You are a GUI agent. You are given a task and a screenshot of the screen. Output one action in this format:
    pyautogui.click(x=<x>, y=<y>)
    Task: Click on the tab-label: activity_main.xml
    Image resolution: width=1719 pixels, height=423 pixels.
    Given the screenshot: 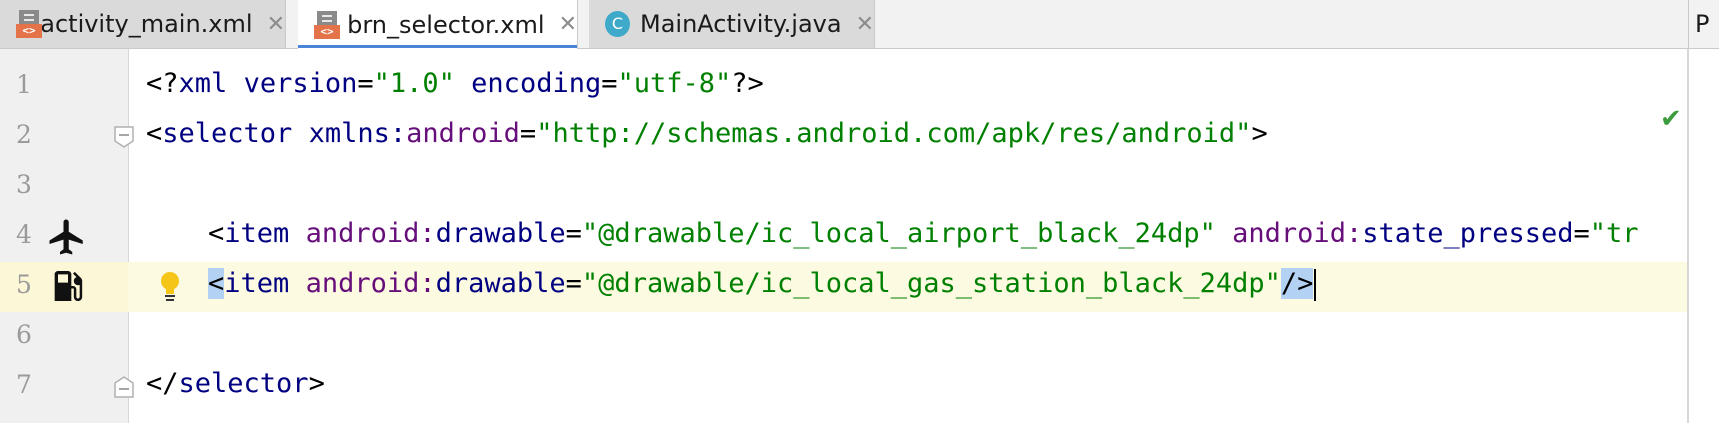 What is the action you would take?
    pyautogui.click(x=146, y=24)
    